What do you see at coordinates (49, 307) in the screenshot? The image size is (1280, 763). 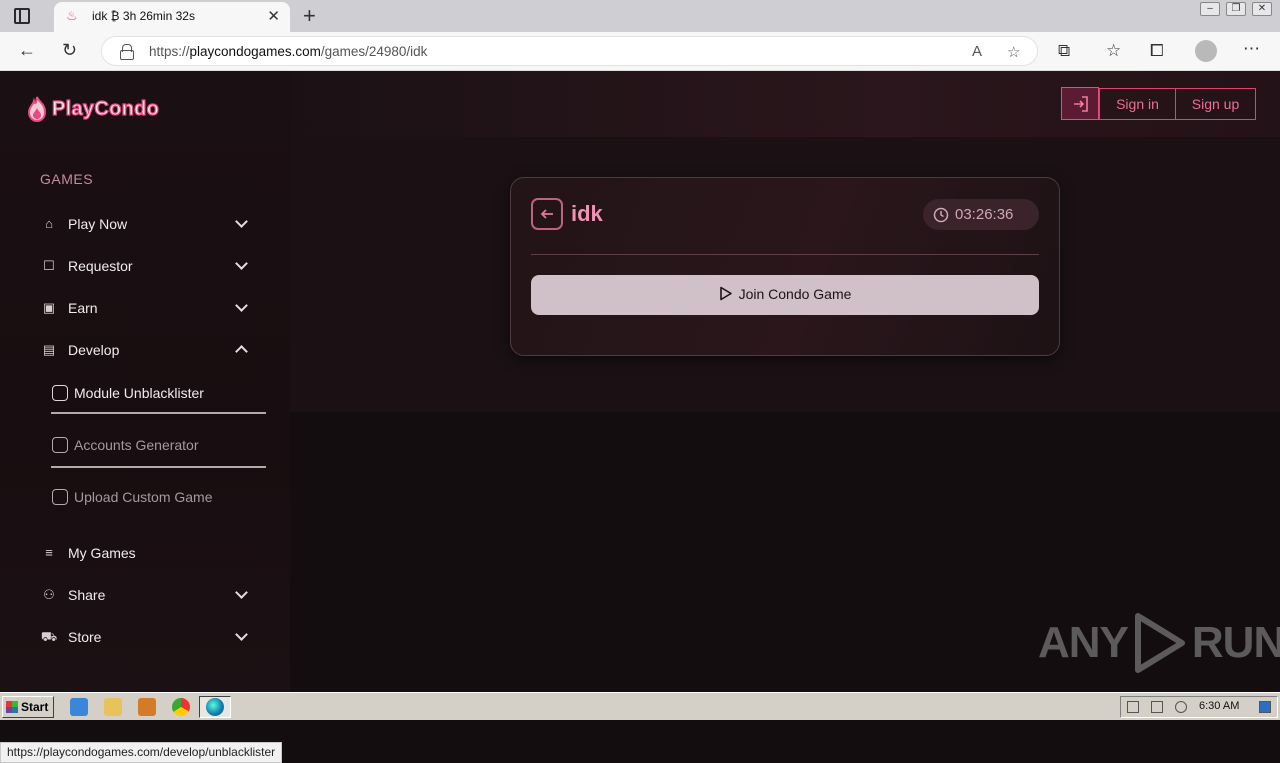 I see `cash-icon: ▣` at bounding box center [49, 307].